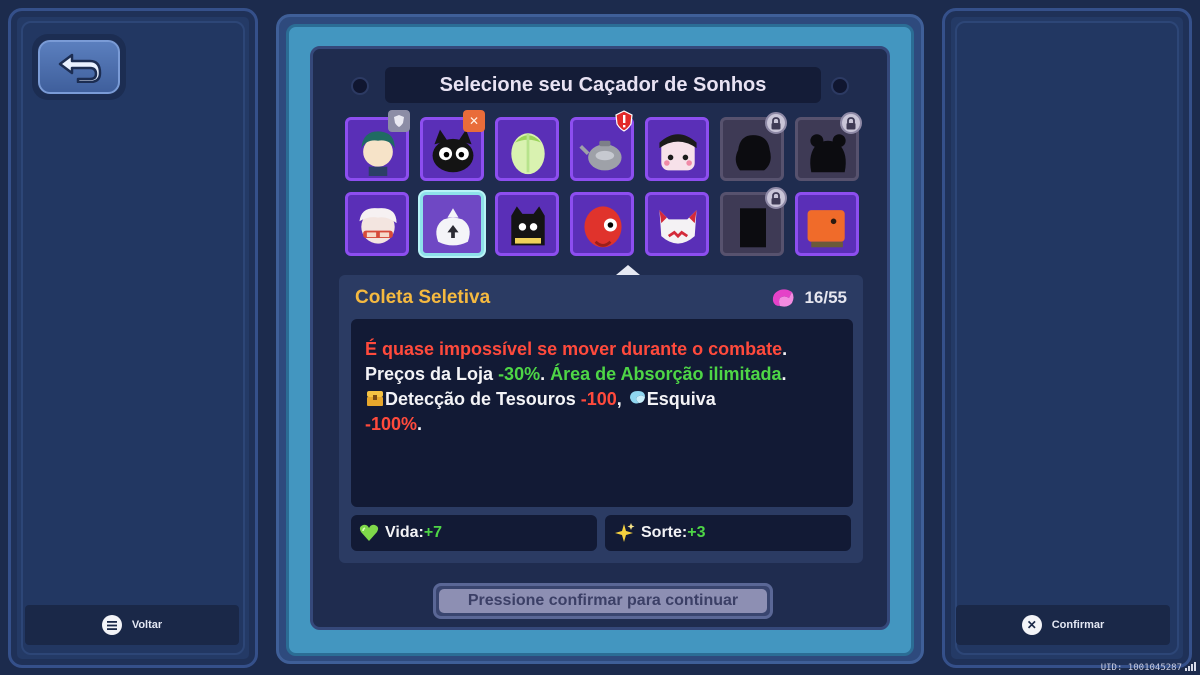 This screenshot has width=1200, height=675. Describe the element at coordinates (452, 145) in the screenshot. I see `hunter-slot-black-cat-hunter: ✕` at that location.